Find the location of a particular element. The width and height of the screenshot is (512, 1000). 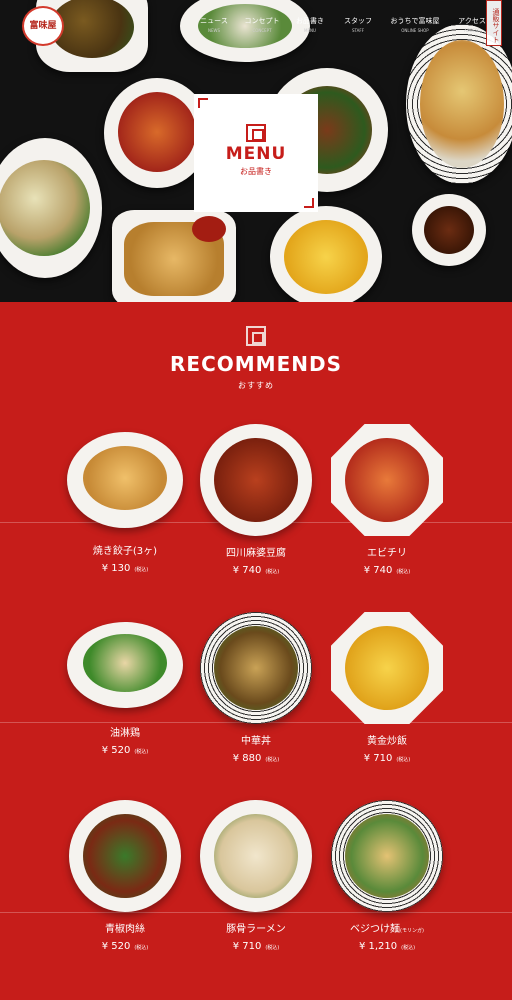

item-price: ¥ 1,210 (税込) is located at coordinates (387, 946).